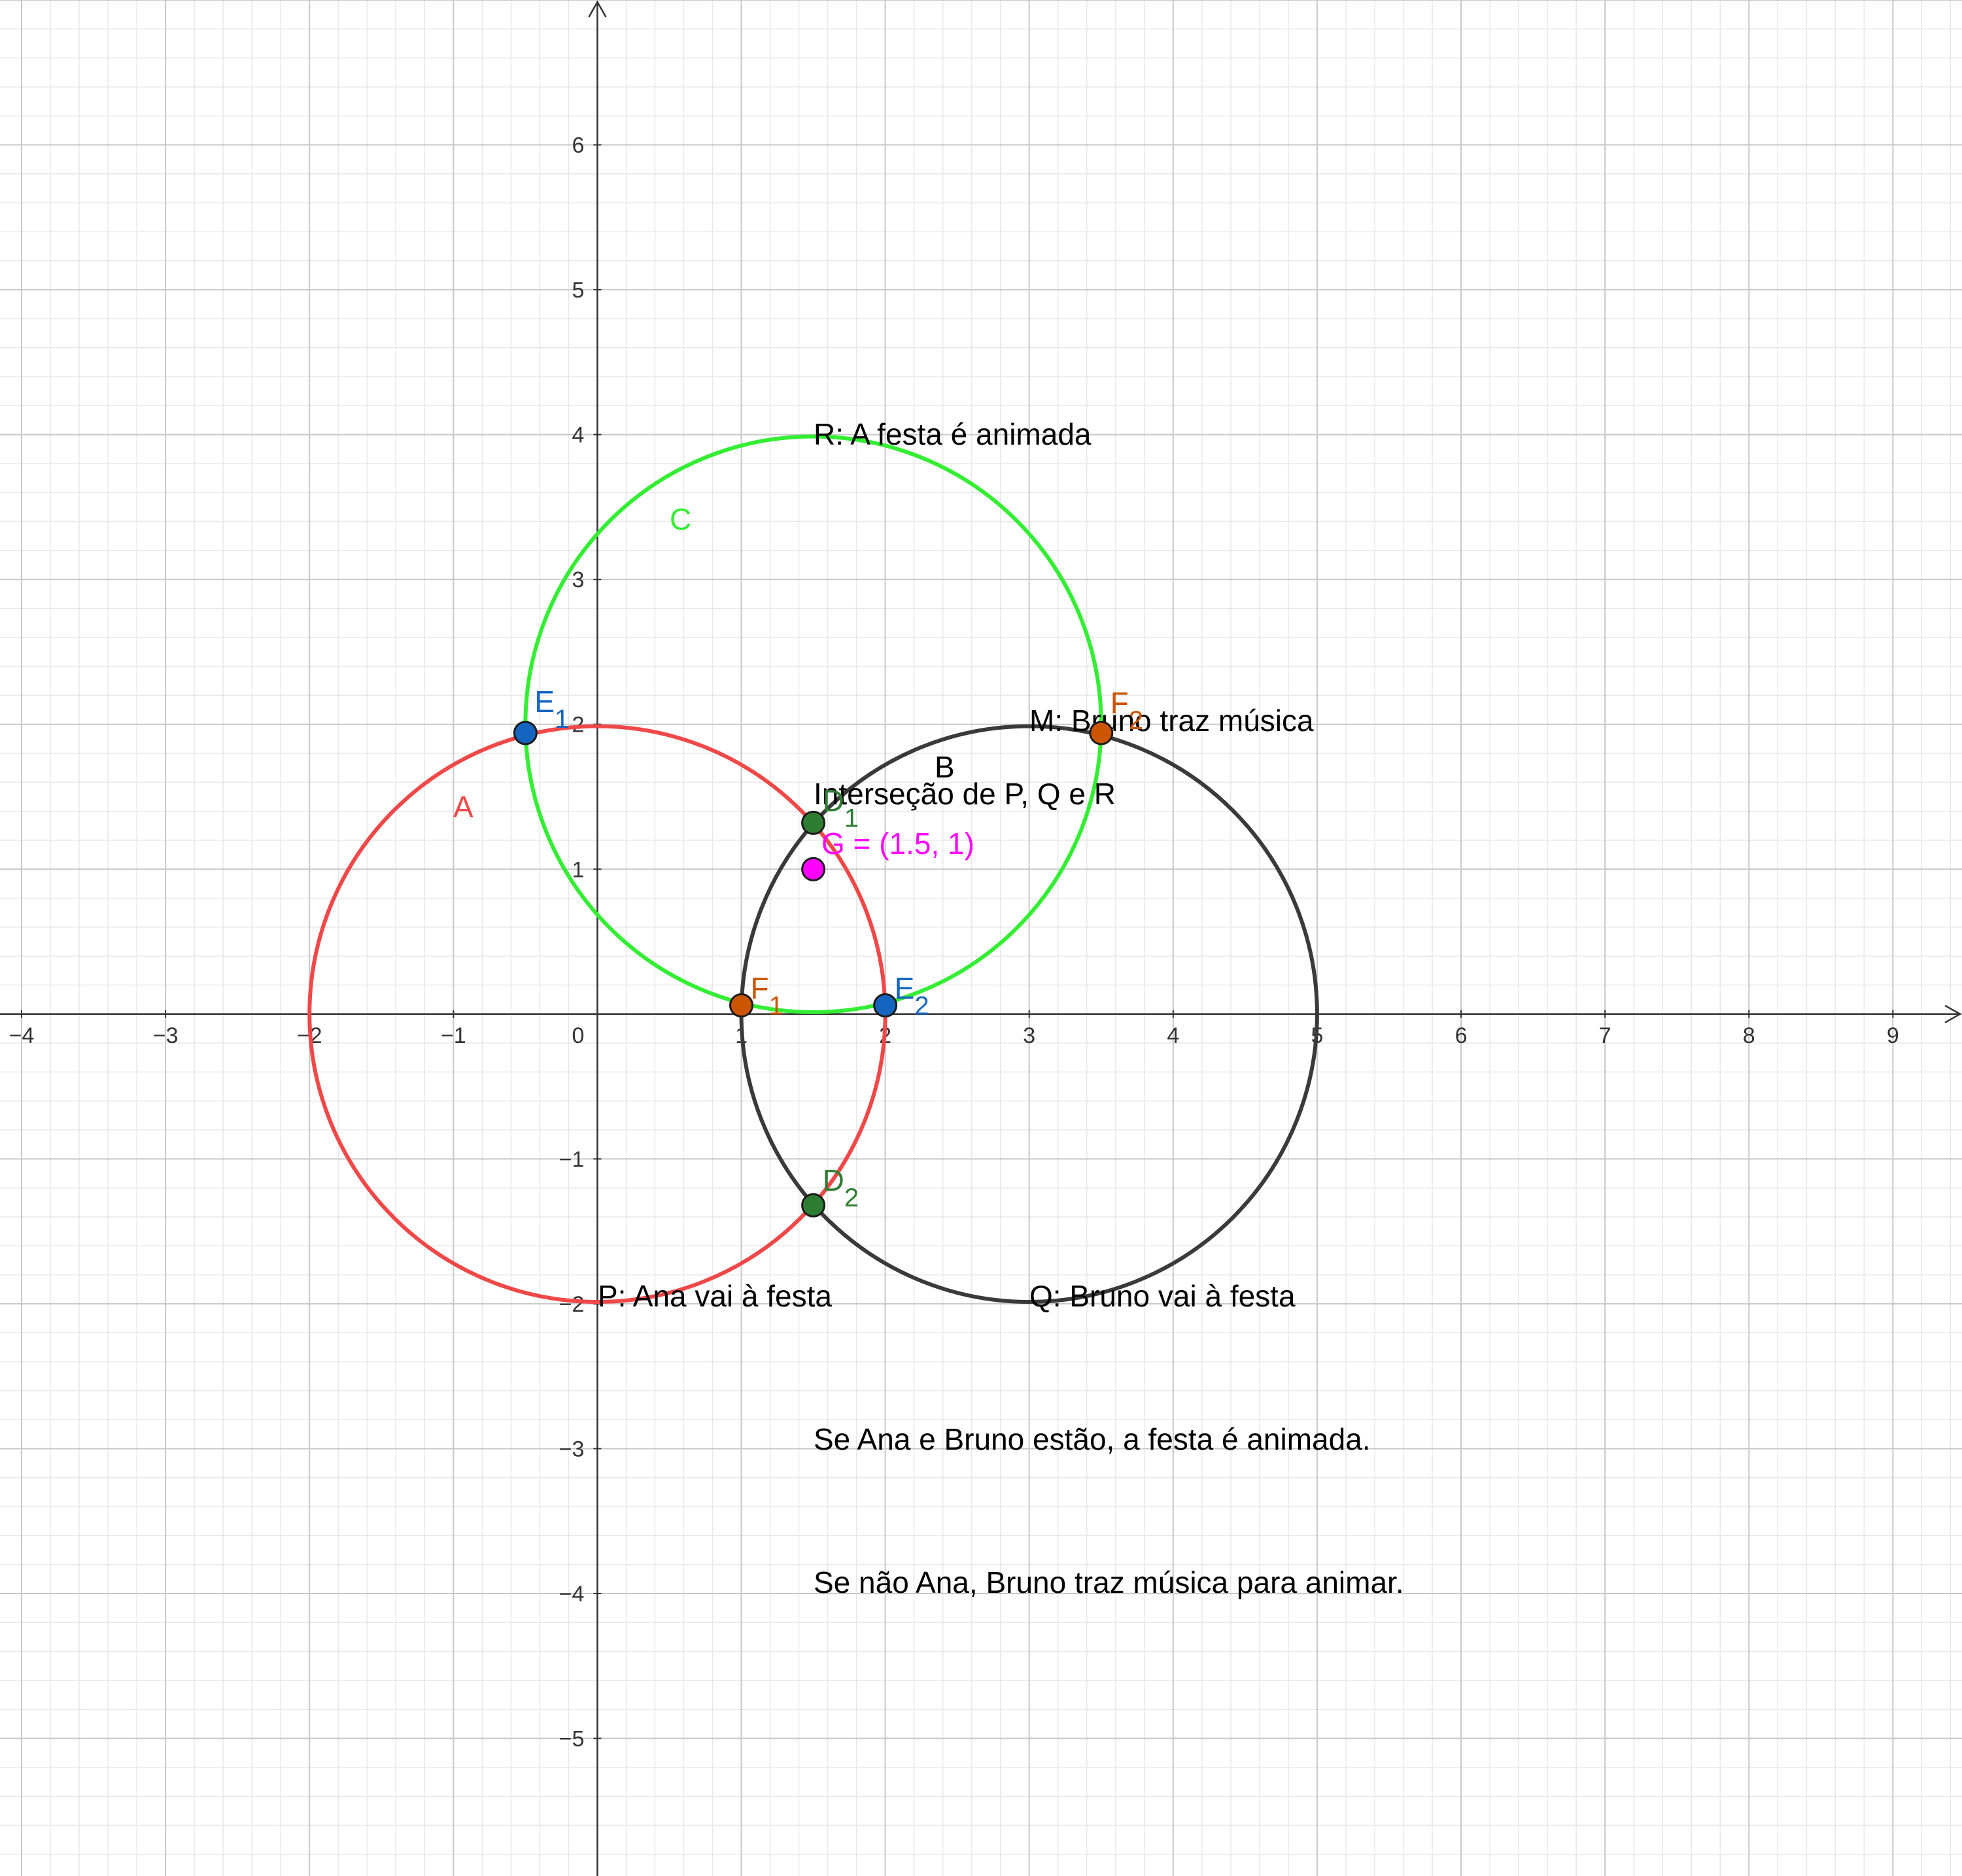  What do you see at coordinates (680, 519) in the screenshot?
I see `circle-c-label: C` at bounding box center [680, 519].